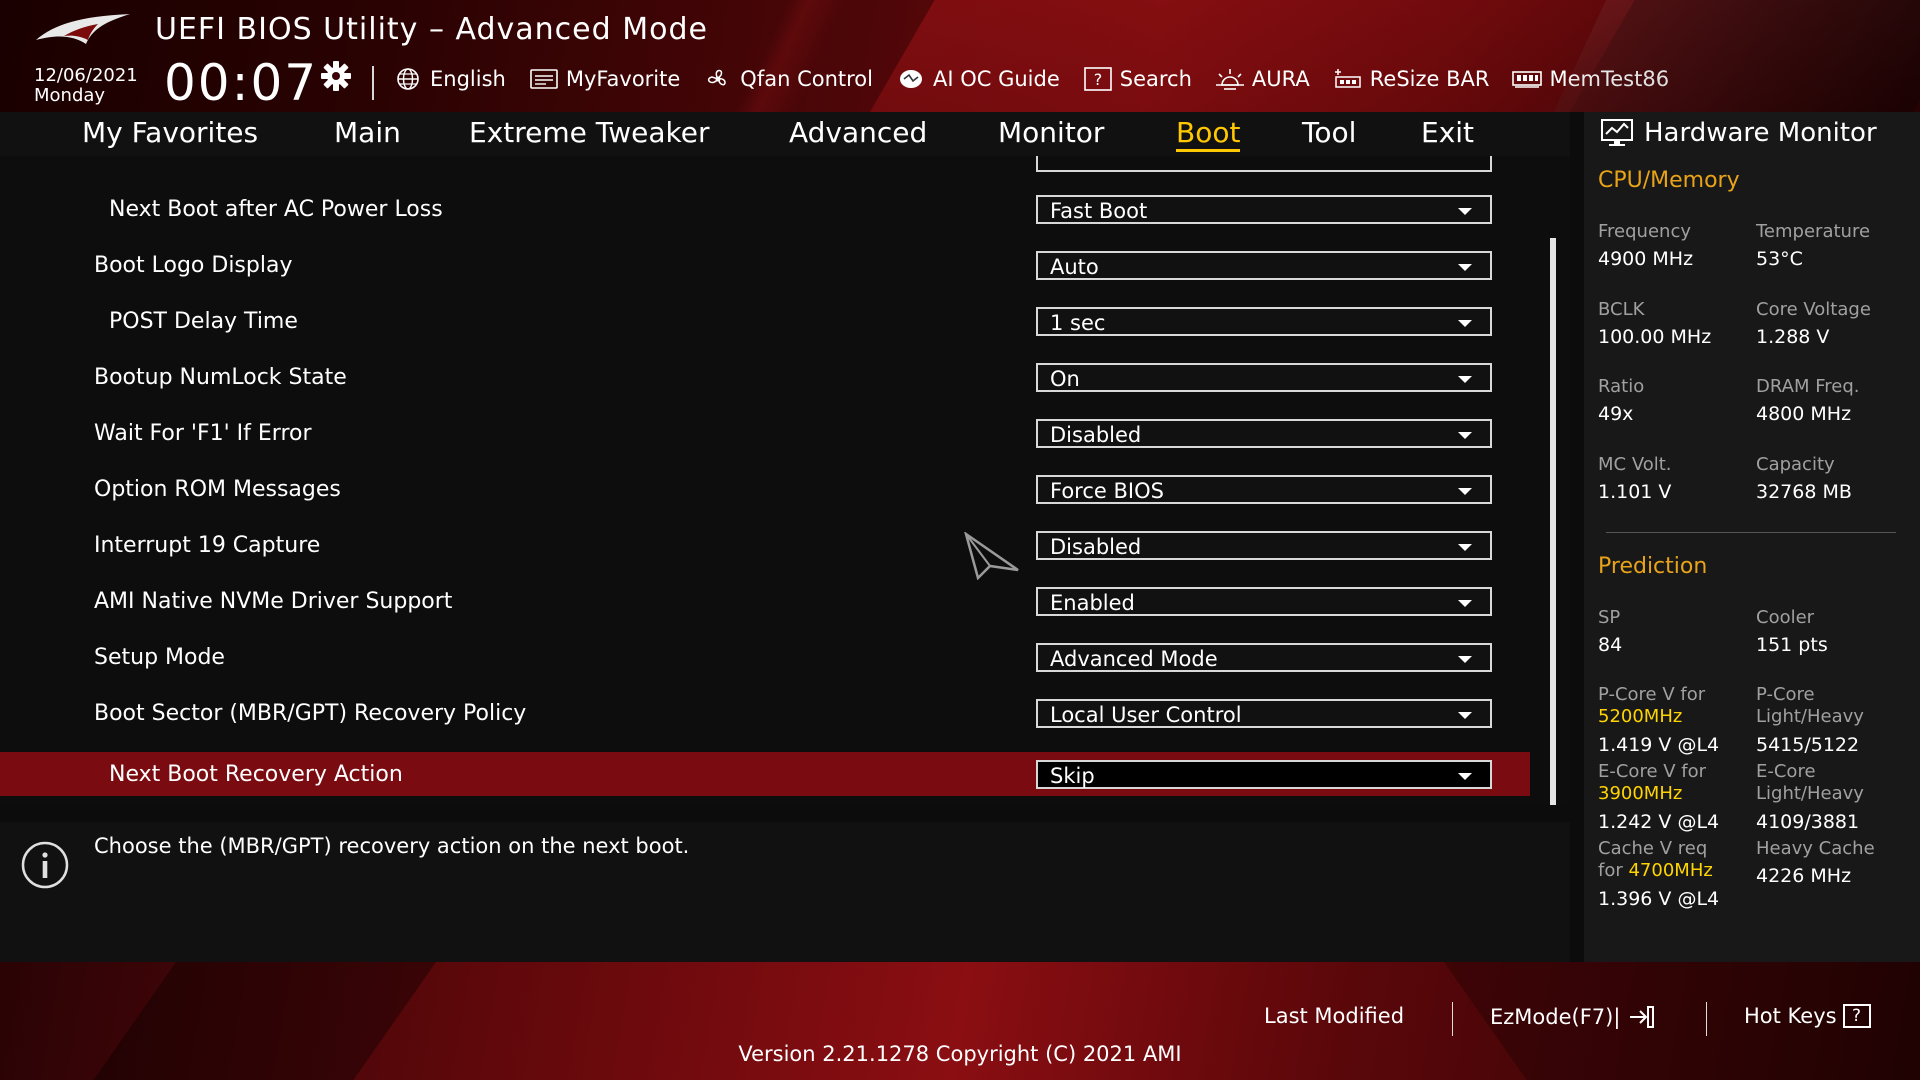  I want to click on setting-label: Boot Logo Display, so click(193, 265).